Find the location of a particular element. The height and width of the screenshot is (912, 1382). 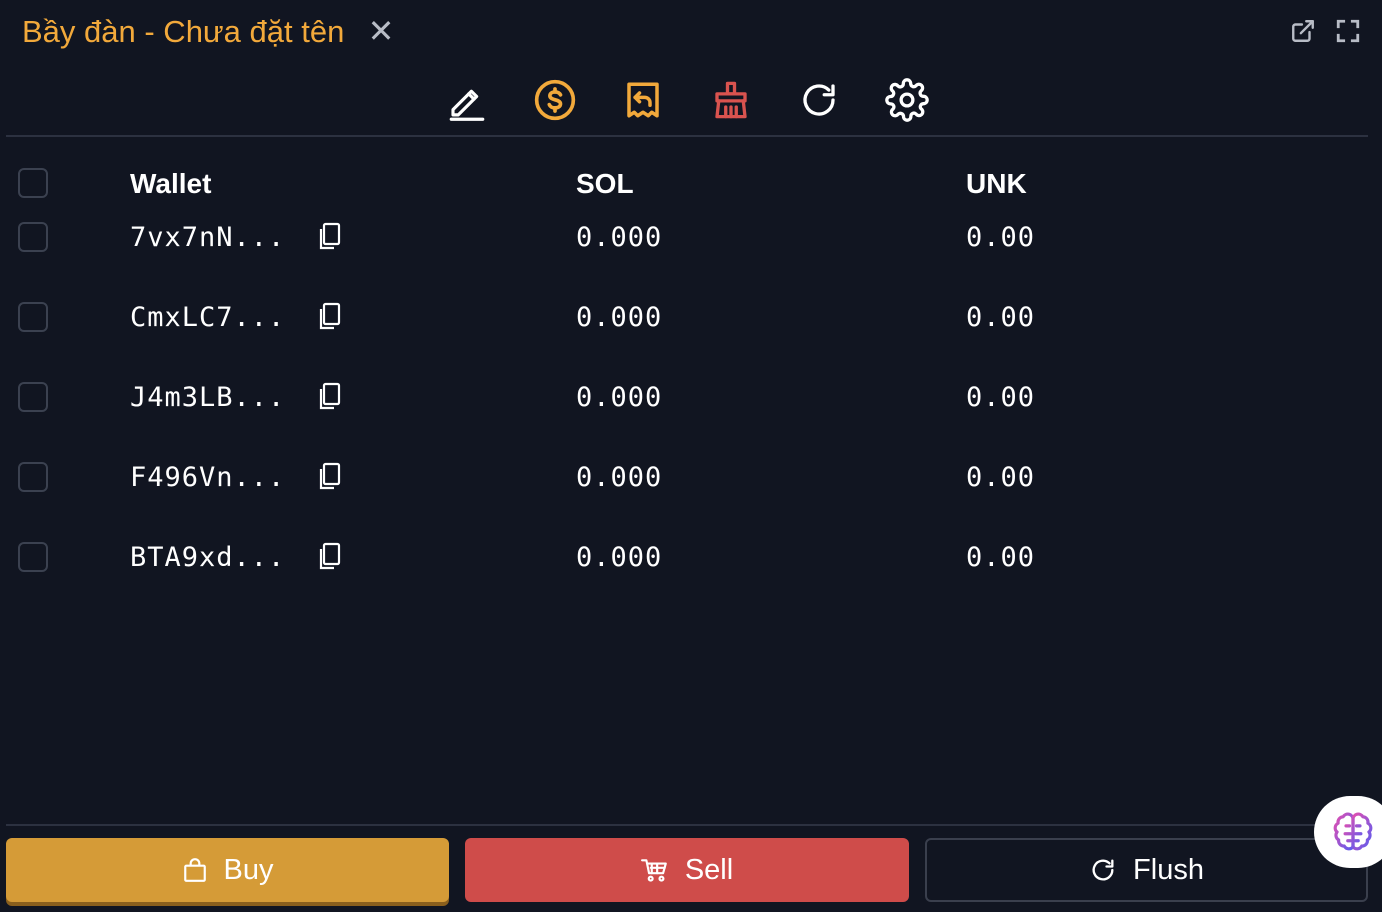

column-header-wallet: Wallet is located at coordinates (171, 183).